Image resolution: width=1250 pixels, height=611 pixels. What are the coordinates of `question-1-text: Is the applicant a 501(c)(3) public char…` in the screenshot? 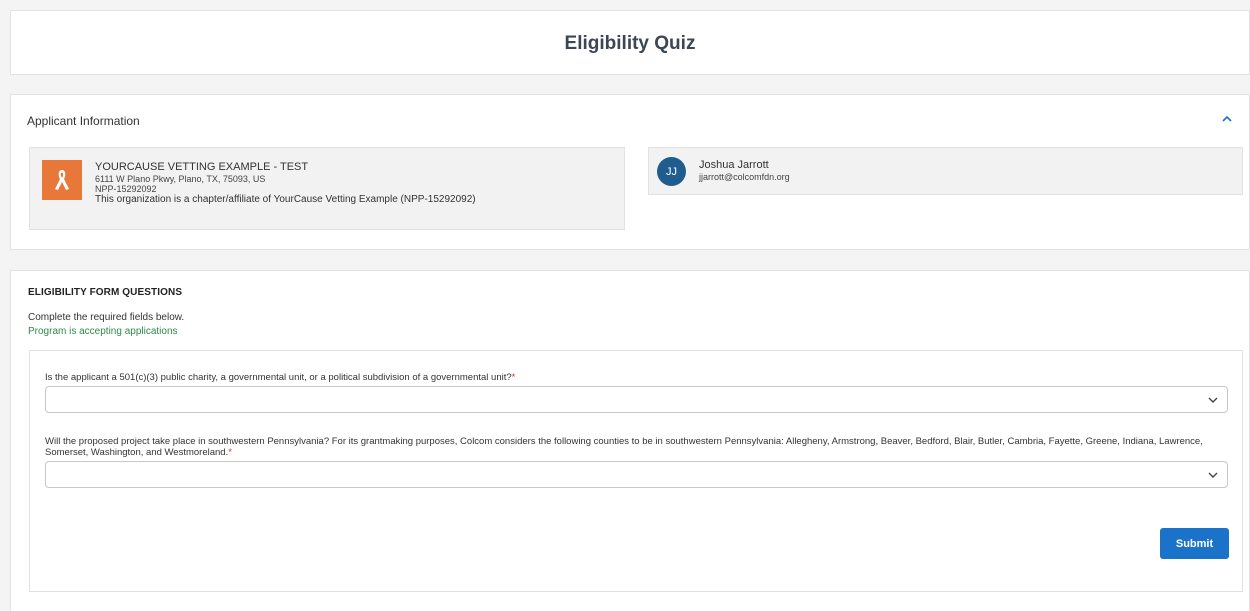 It's located at (278, 377).